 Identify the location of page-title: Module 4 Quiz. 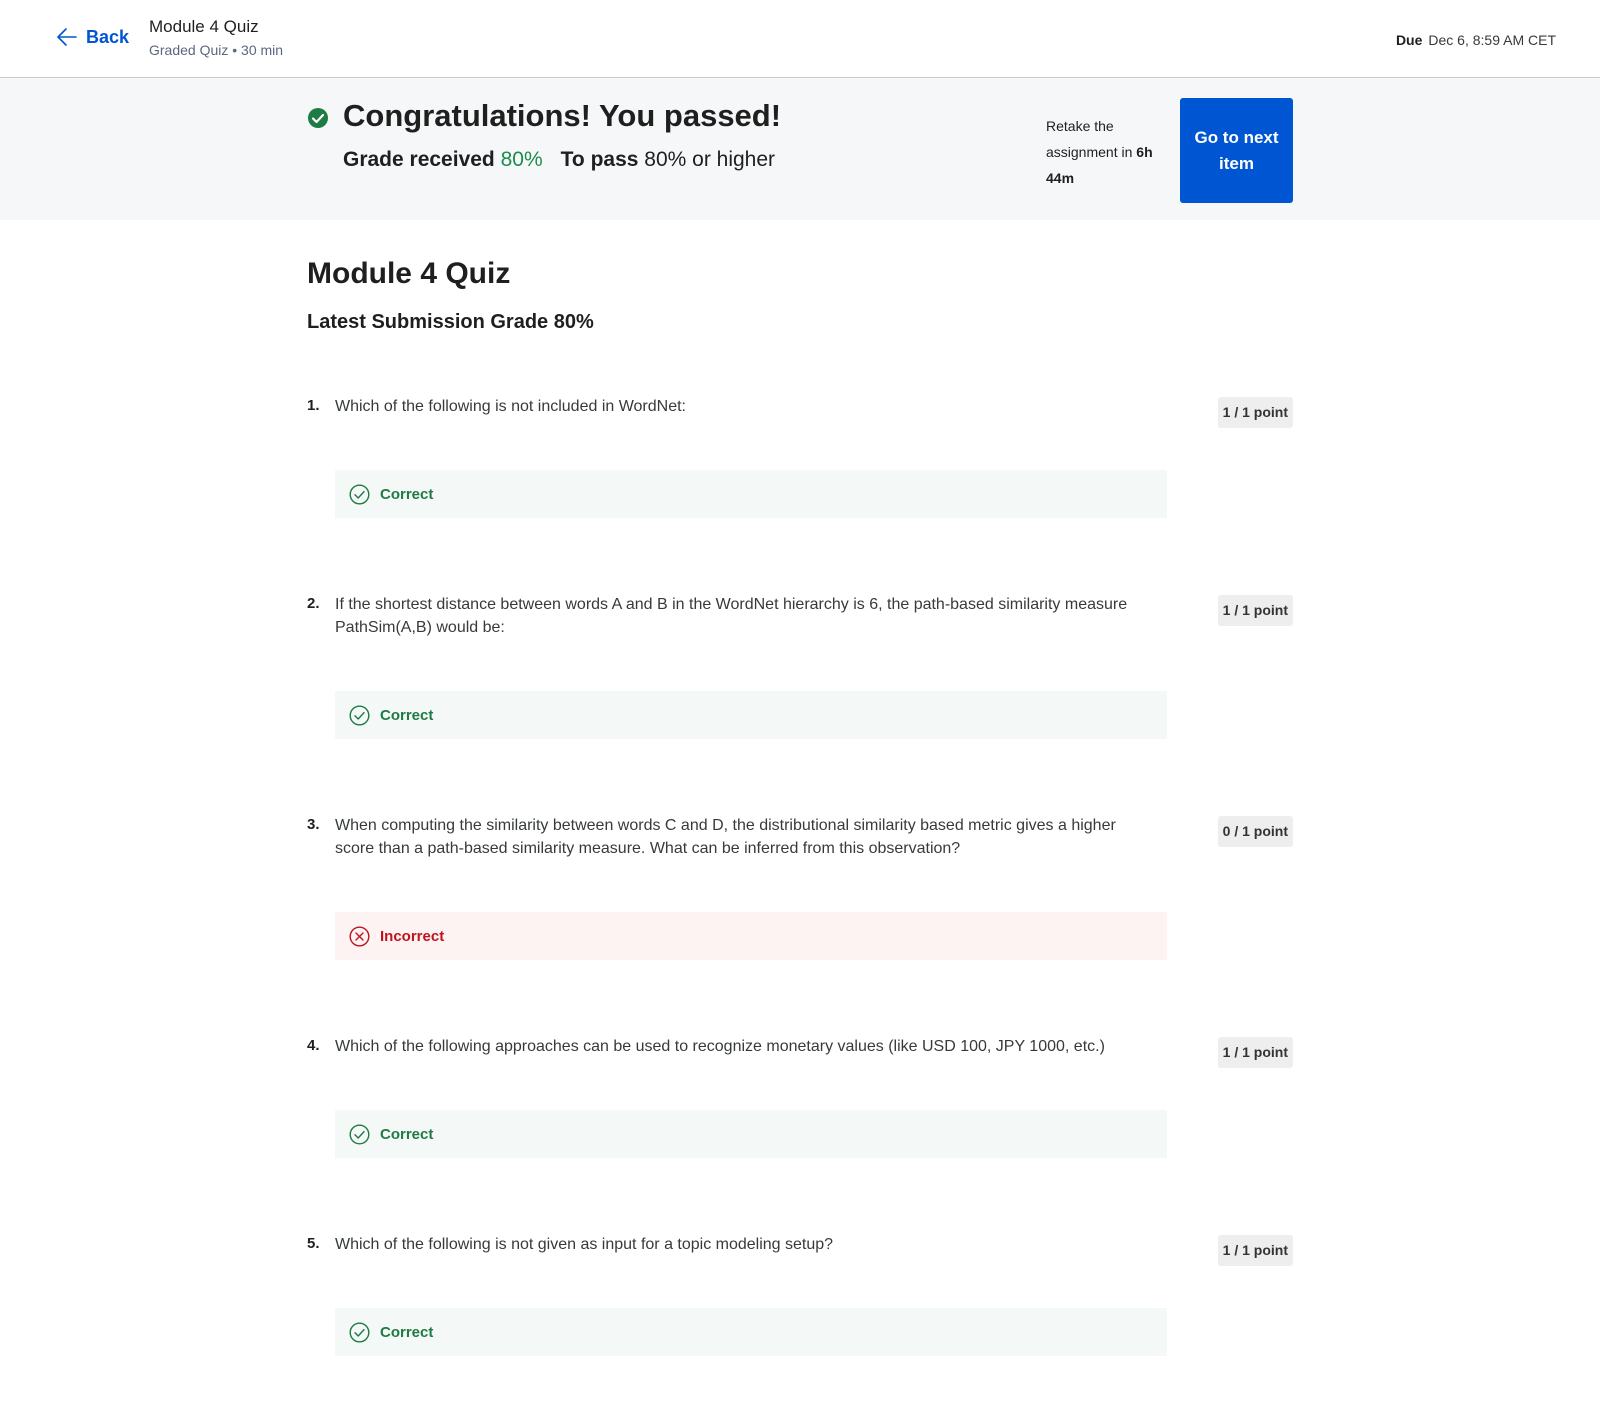
(409, 273).